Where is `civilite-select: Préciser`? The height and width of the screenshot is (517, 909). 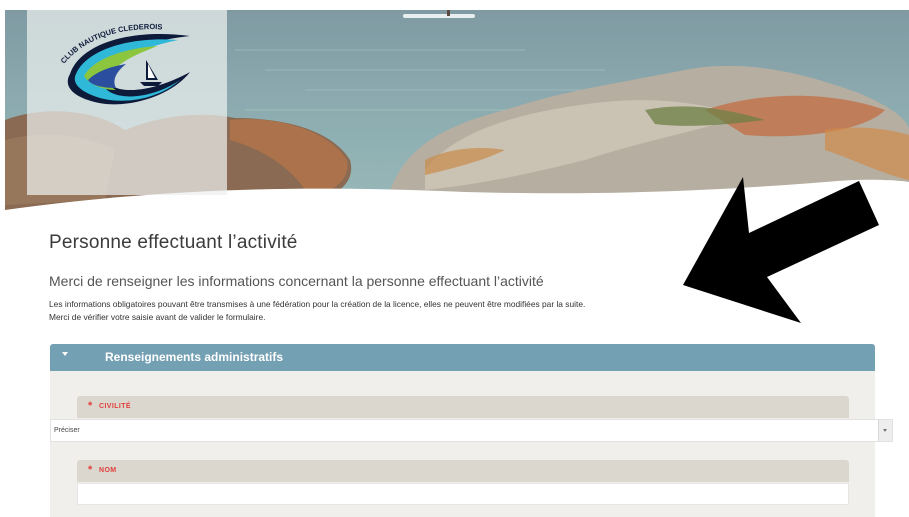
civilite-select: Préciser is located at coordinates (471, 430).